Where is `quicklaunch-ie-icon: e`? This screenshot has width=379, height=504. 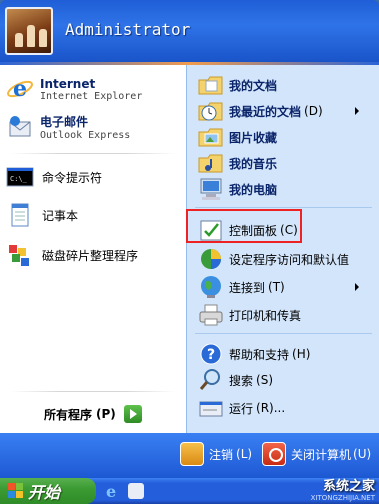 quicklaunch-ie-icon: e is located at coordinates (115, 491).